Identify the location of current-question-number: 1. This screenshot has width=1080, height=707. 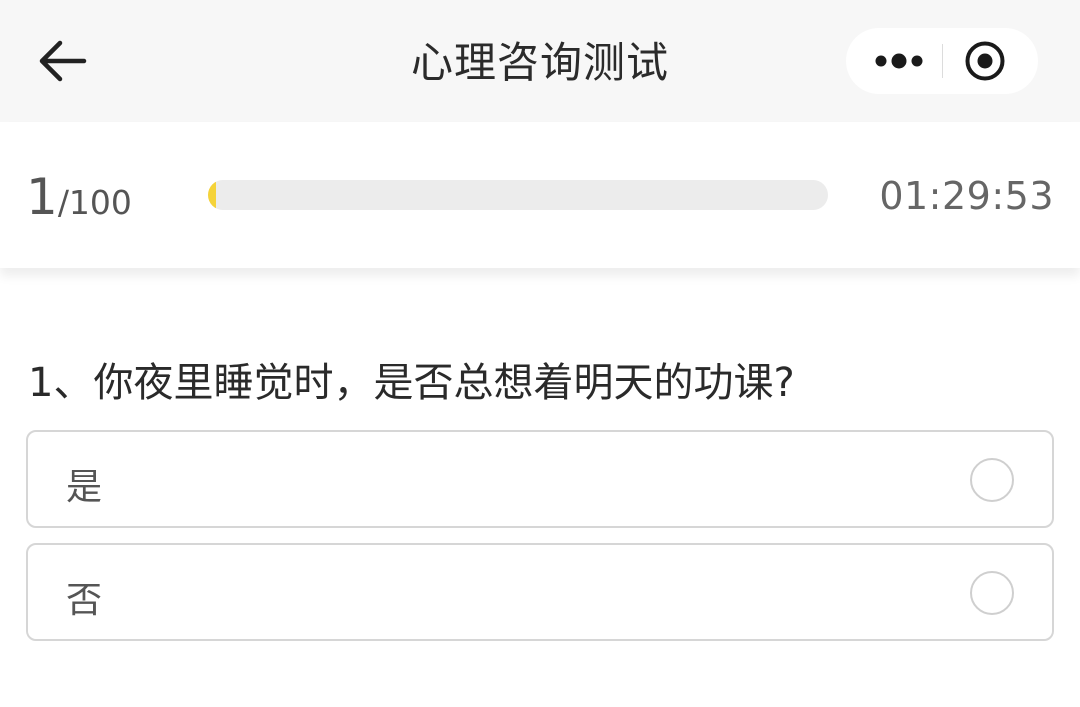
(42, 197).